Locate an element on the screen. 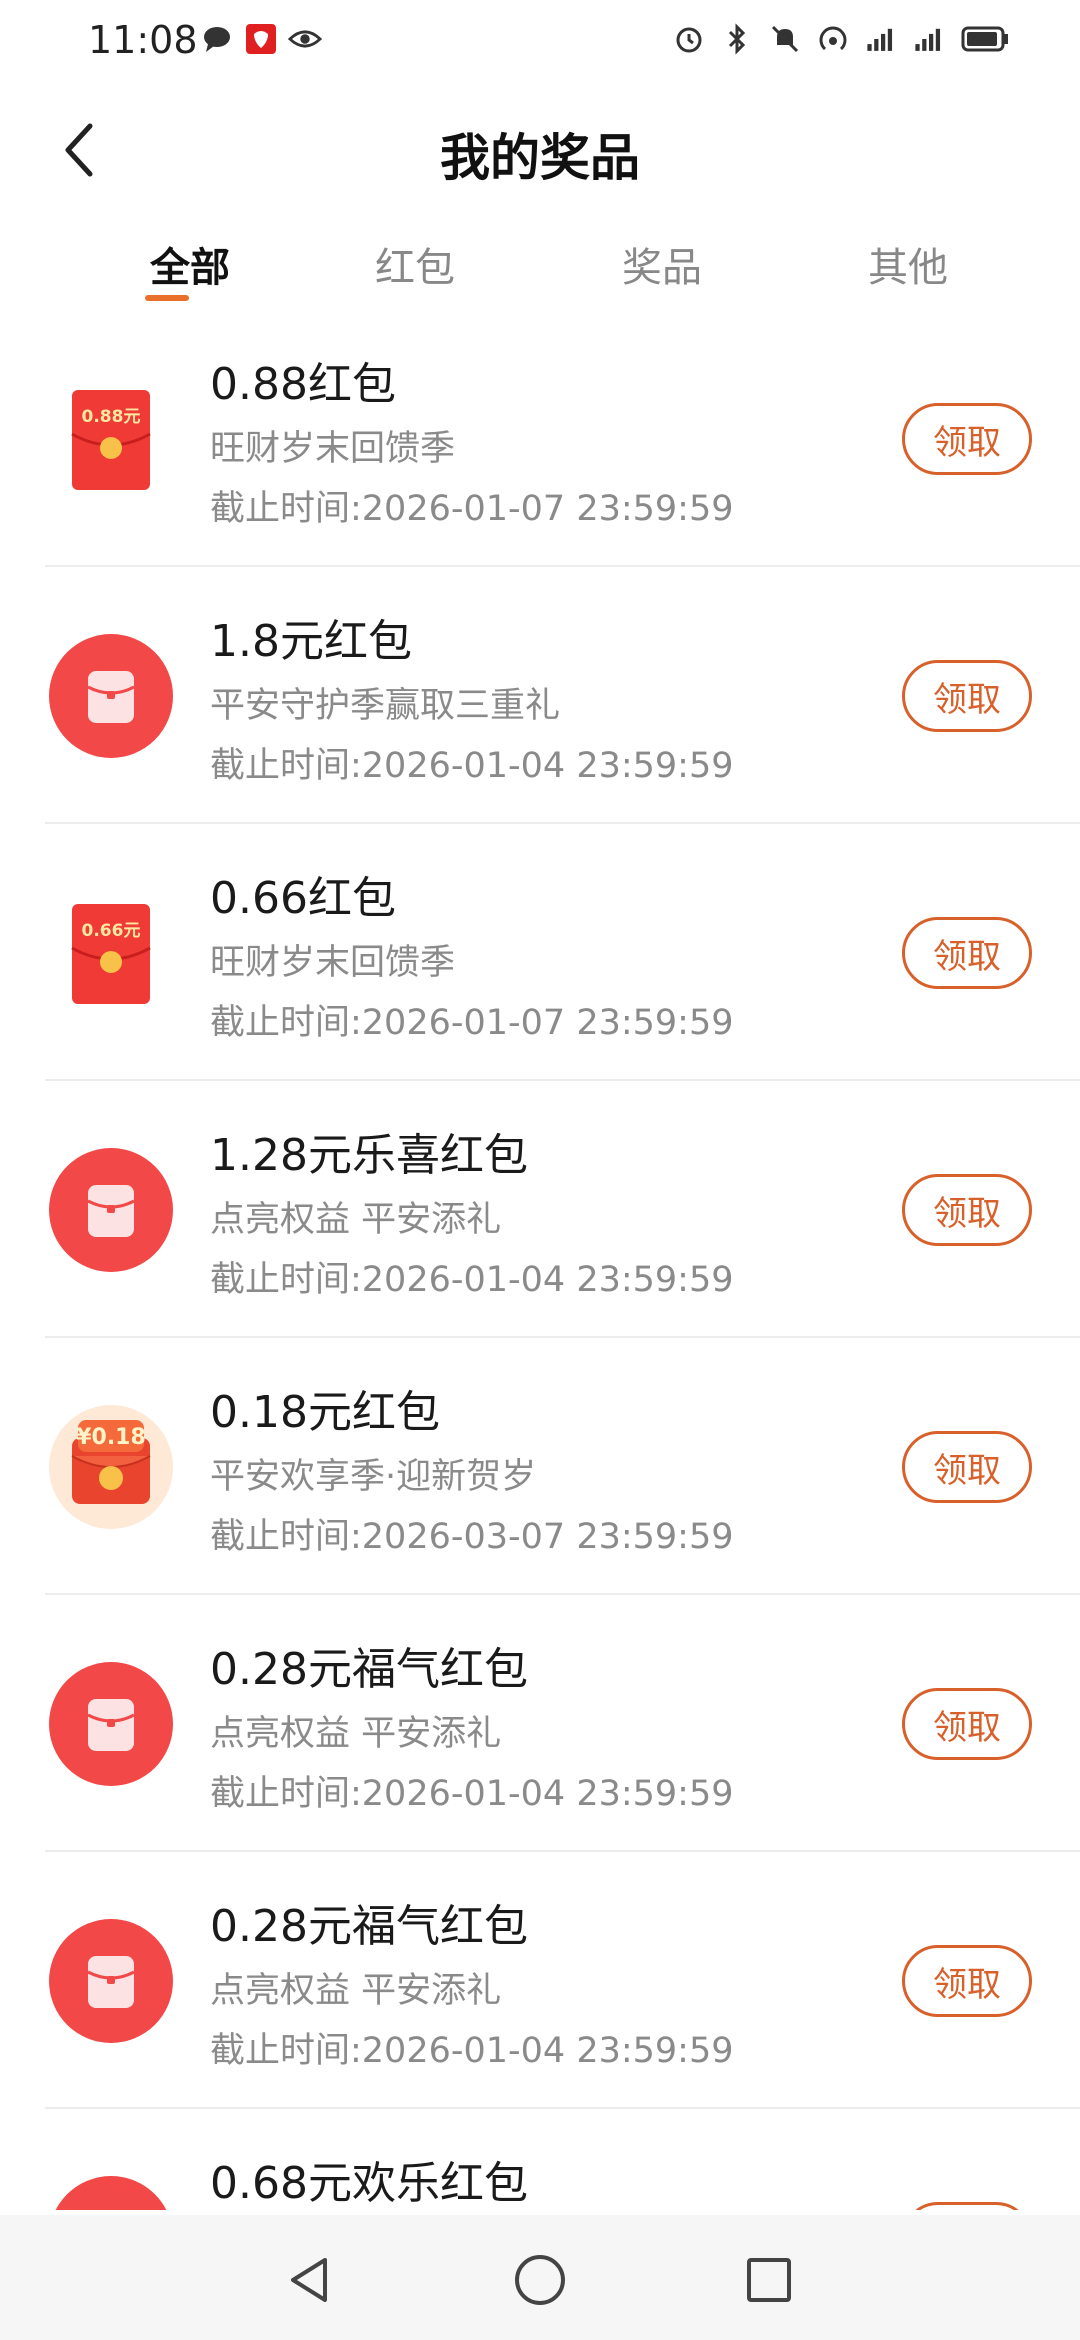 This screenshot has height=2340, width=1080. prize-source: 平安欢享季·迎新贺岁 is located at coordinates (373, 1477).